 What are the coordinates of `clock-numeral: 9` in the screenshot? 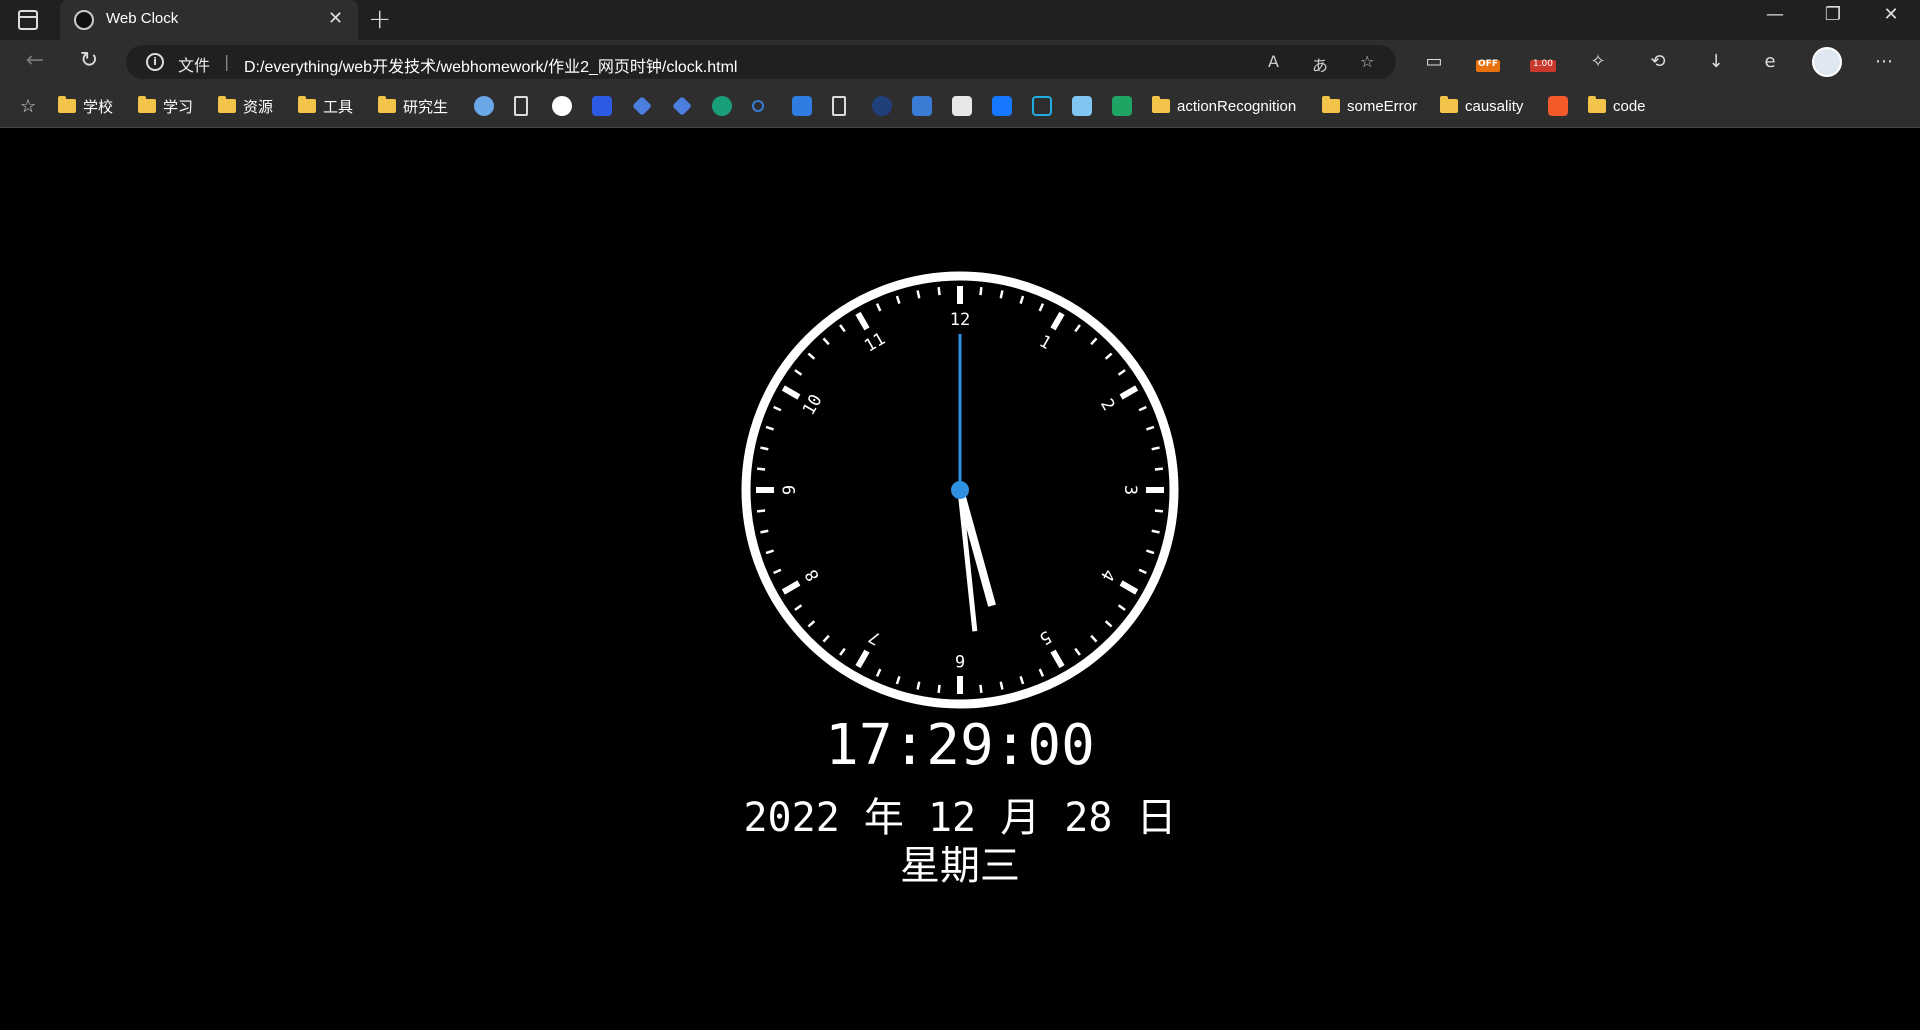 It's located at (790, 490).